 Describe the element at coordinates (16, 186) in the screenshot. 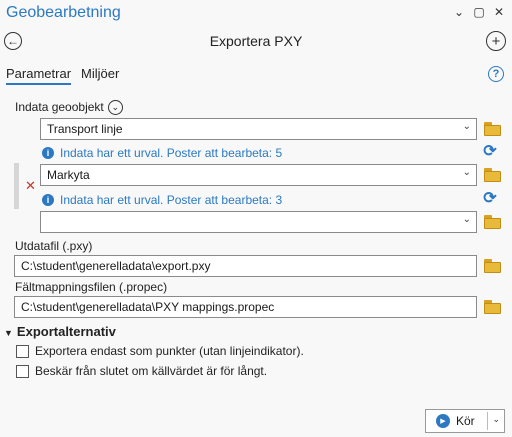

I see `selection-bar` at that location.